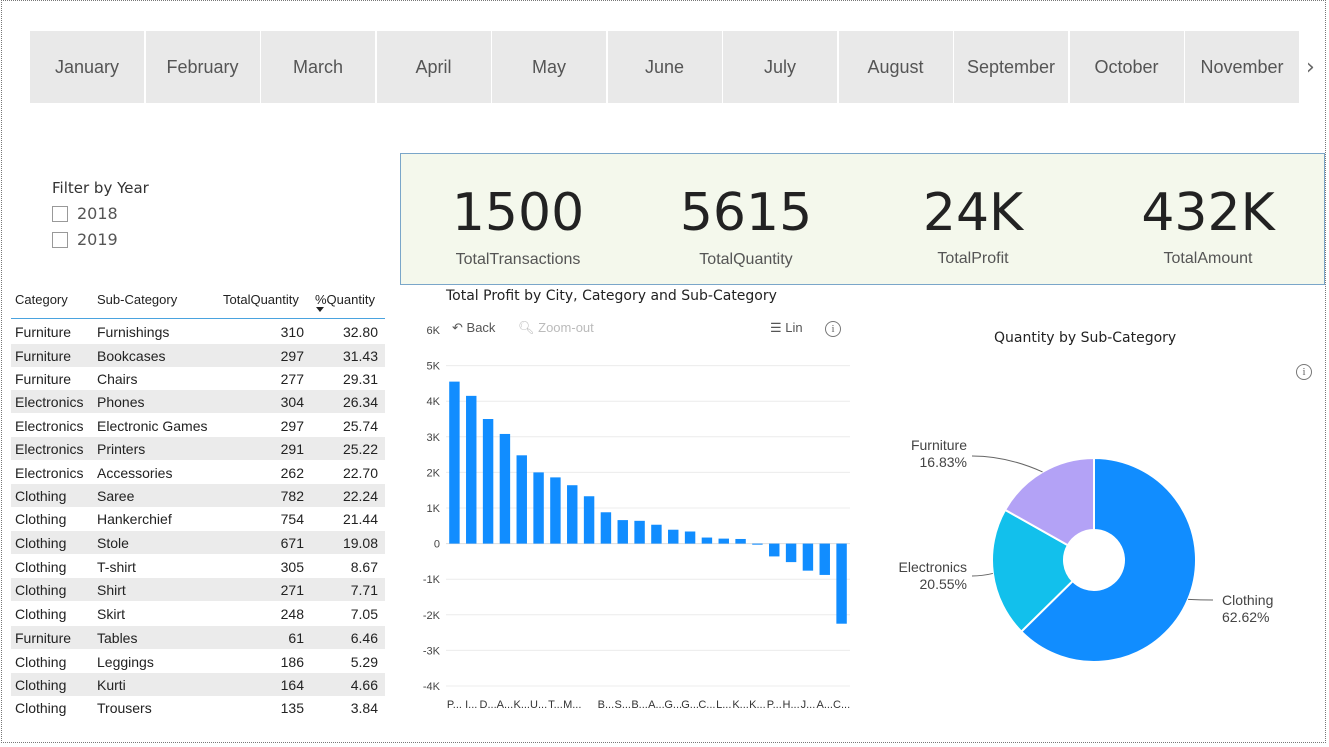  I want to click on table-row: Clothing Shirt 271 7.71, so click(198, 589).